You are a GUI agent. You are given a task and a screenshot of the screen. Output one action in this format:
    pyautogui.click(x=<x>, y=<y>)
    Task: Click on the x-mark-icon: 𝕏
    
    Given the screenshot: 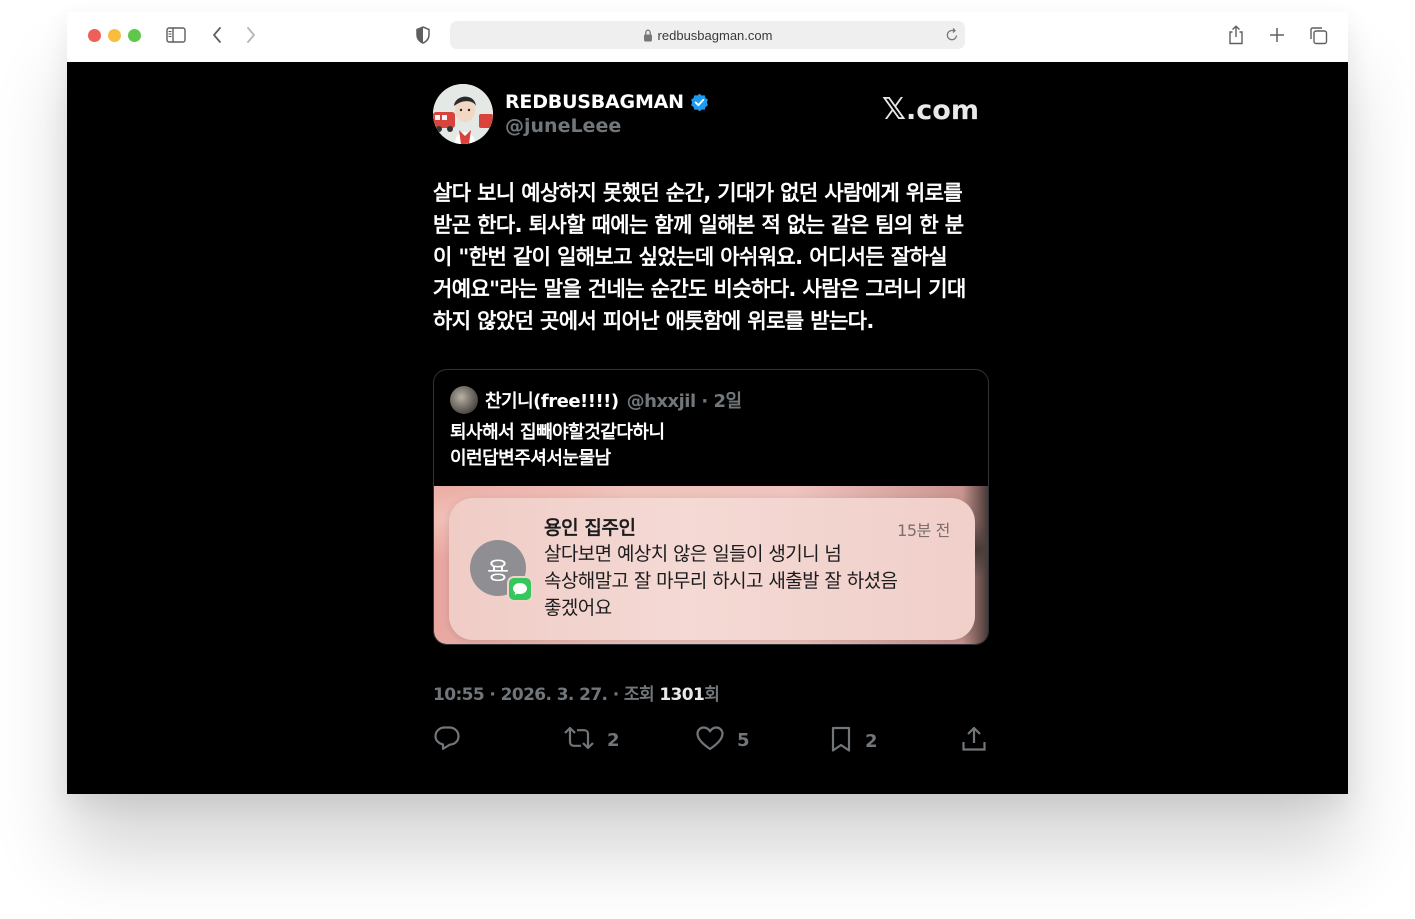 What is the action you would take?
    pyautogui.click(x=894, y=109)
    